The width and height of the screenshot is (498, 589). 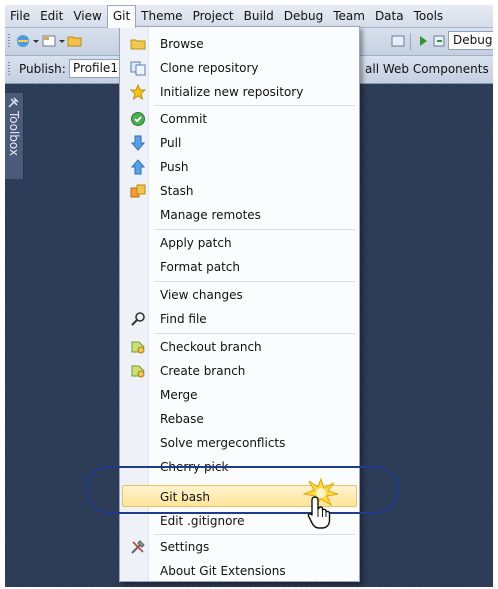 I want to click on menu-item-label: Create branch, so click(x=203, y=371).